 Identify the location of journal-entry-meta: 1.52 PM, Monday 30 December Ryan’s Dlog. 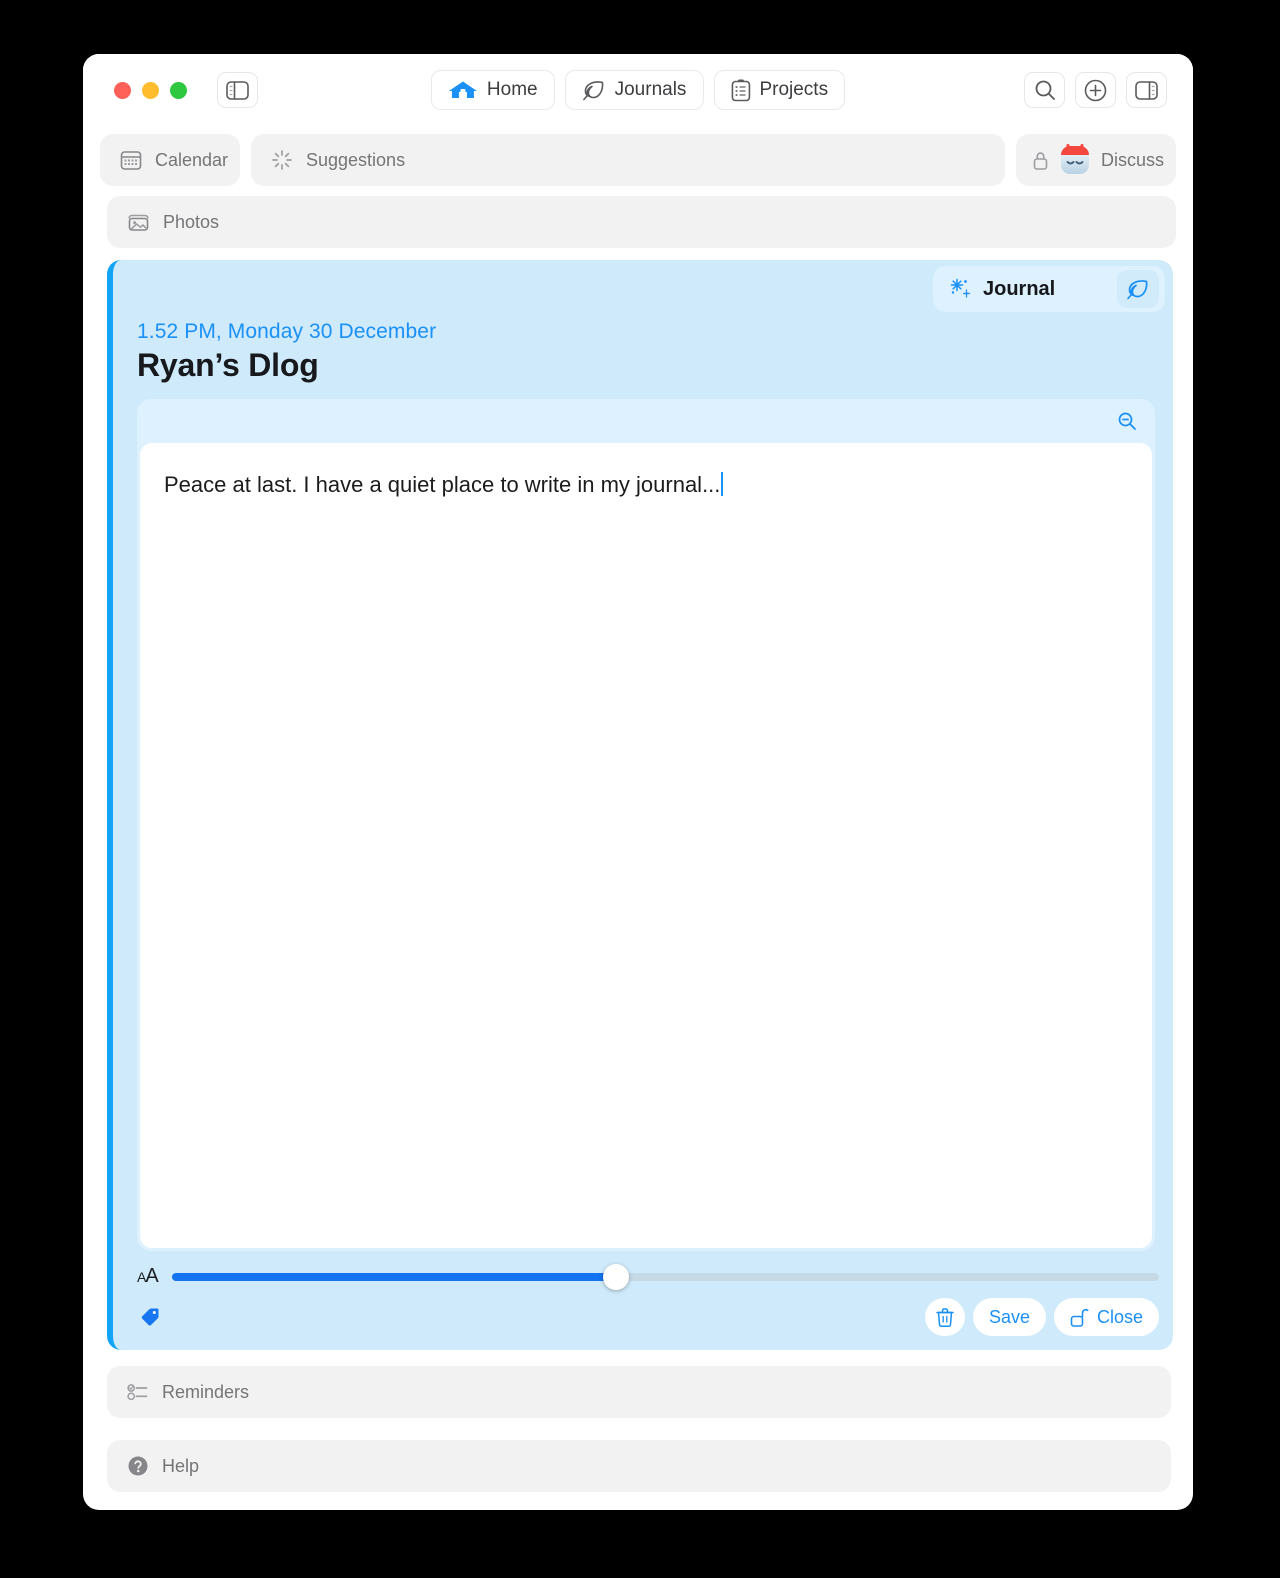
(643, 348).